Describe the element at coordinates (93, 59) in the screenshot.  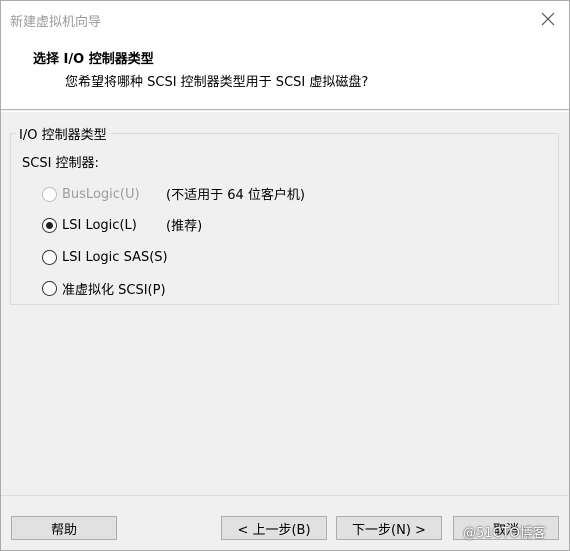
I see `page-title: 选择 I/O 控制器类型` at that location.